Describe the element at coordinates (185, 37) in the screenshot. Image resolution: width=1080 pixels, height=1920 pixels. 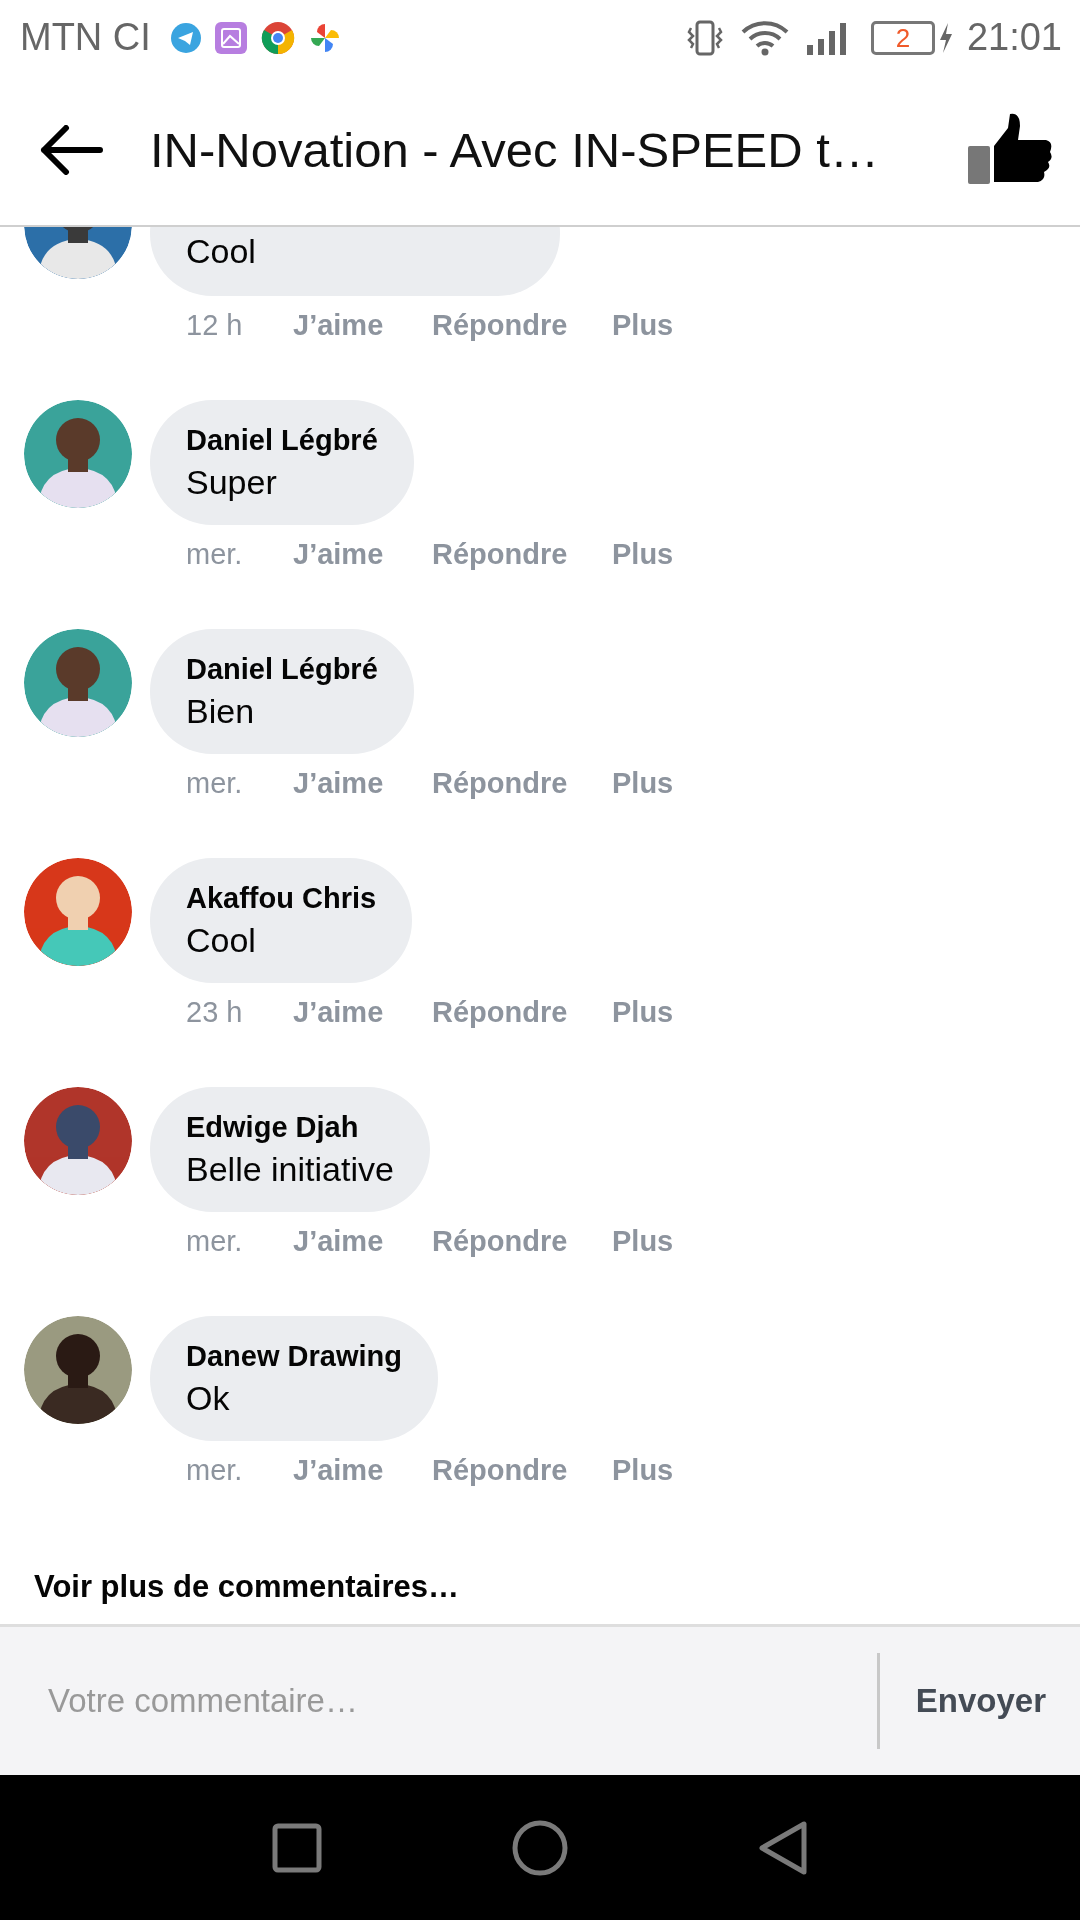
I see `paper-plane-icon` at that location.